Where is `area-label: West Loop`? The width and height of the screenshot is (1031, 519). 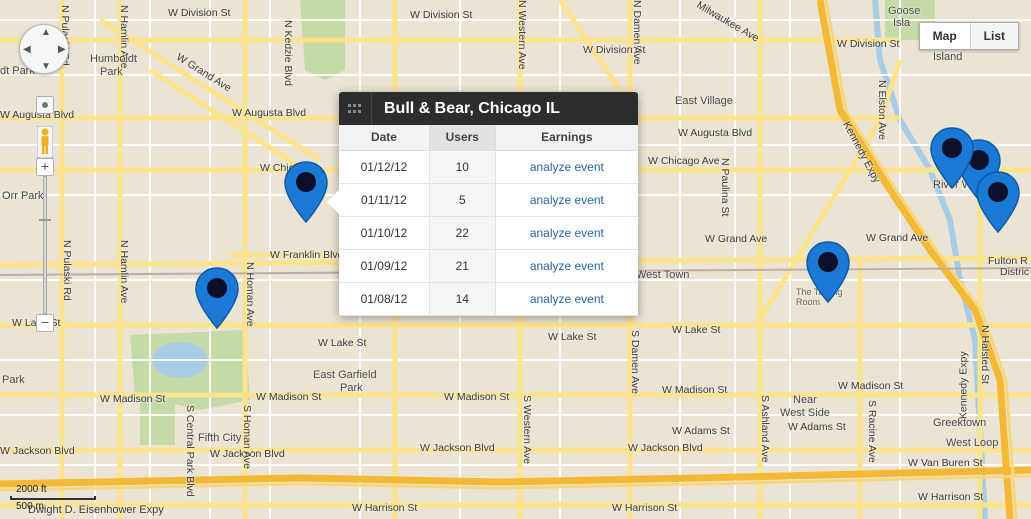 area-label: West Loop is located at coordinates (972, 443).